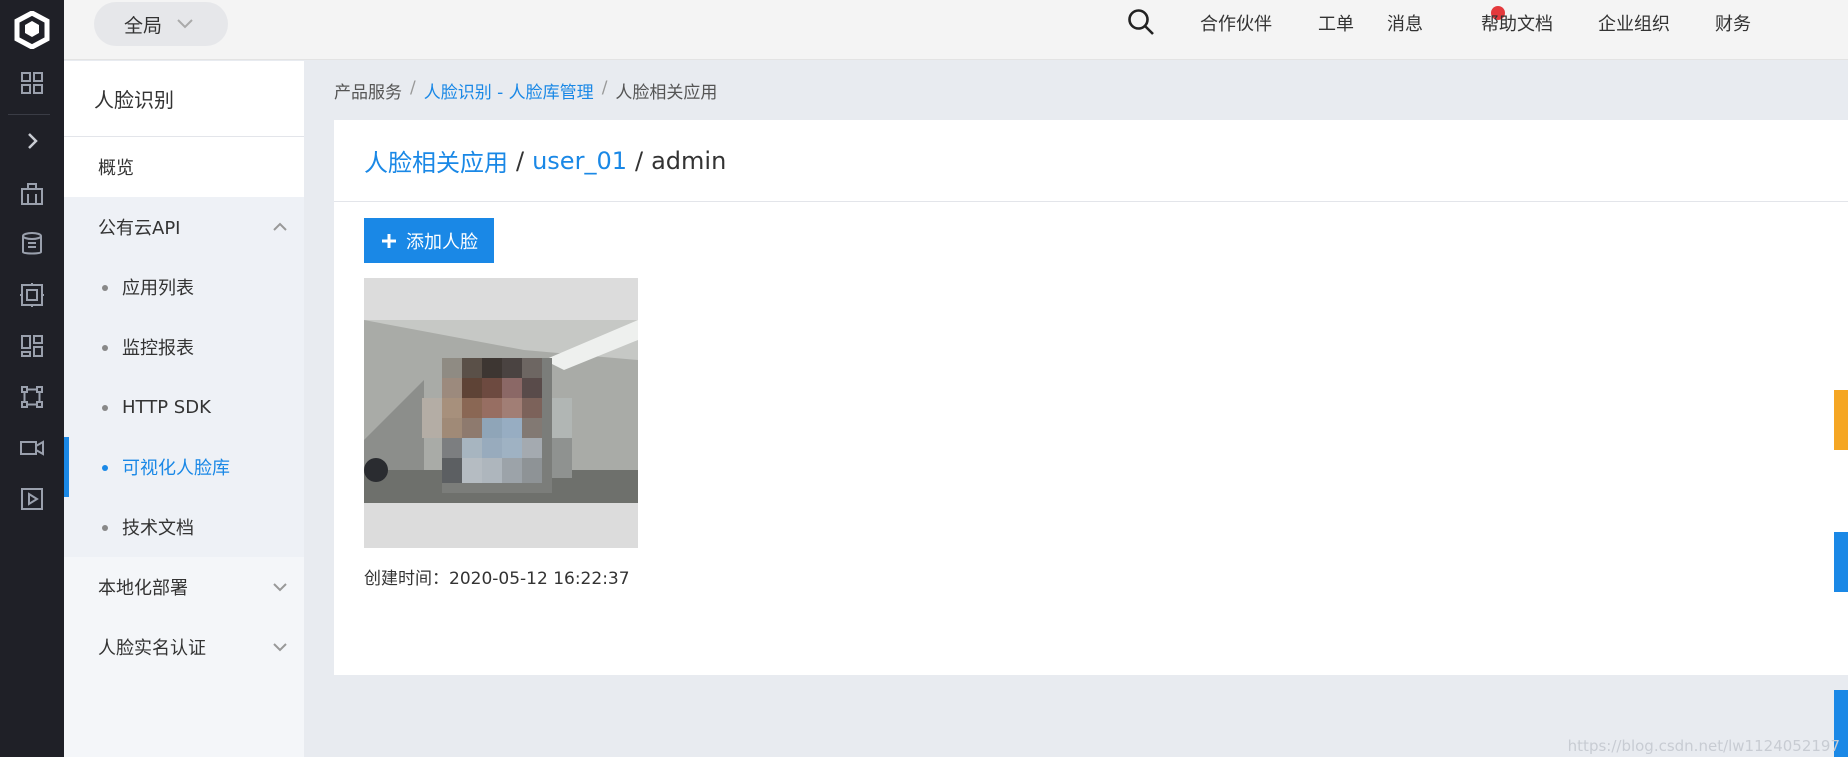 The height and width of the screenshot is (757, 1848). I want to click on nav-messages: 消息, so click(1405, 23).